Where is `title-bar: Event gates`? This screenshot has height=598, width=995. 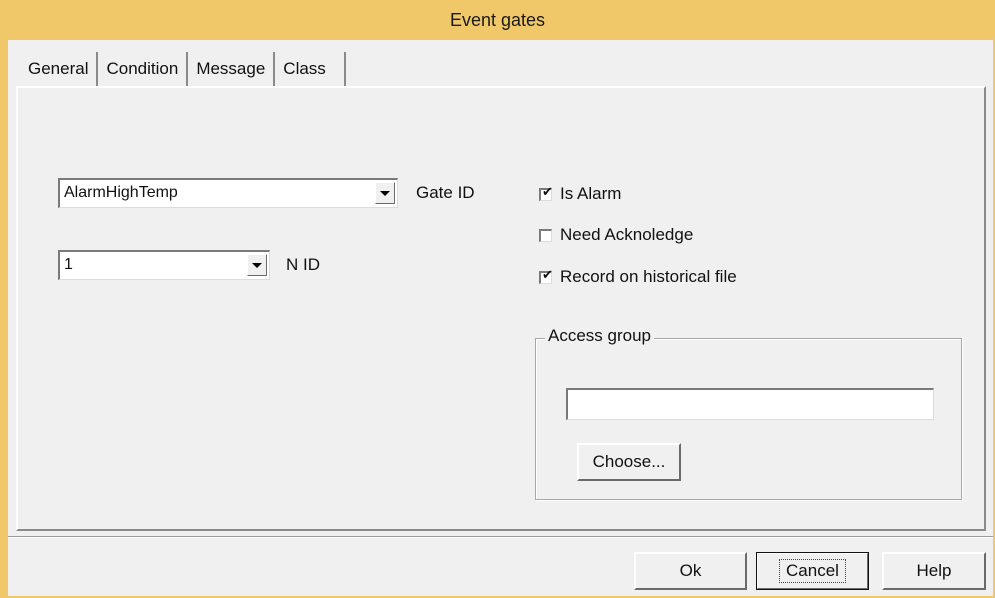 title-bar: Event gates is located at coordinates (497, 20).